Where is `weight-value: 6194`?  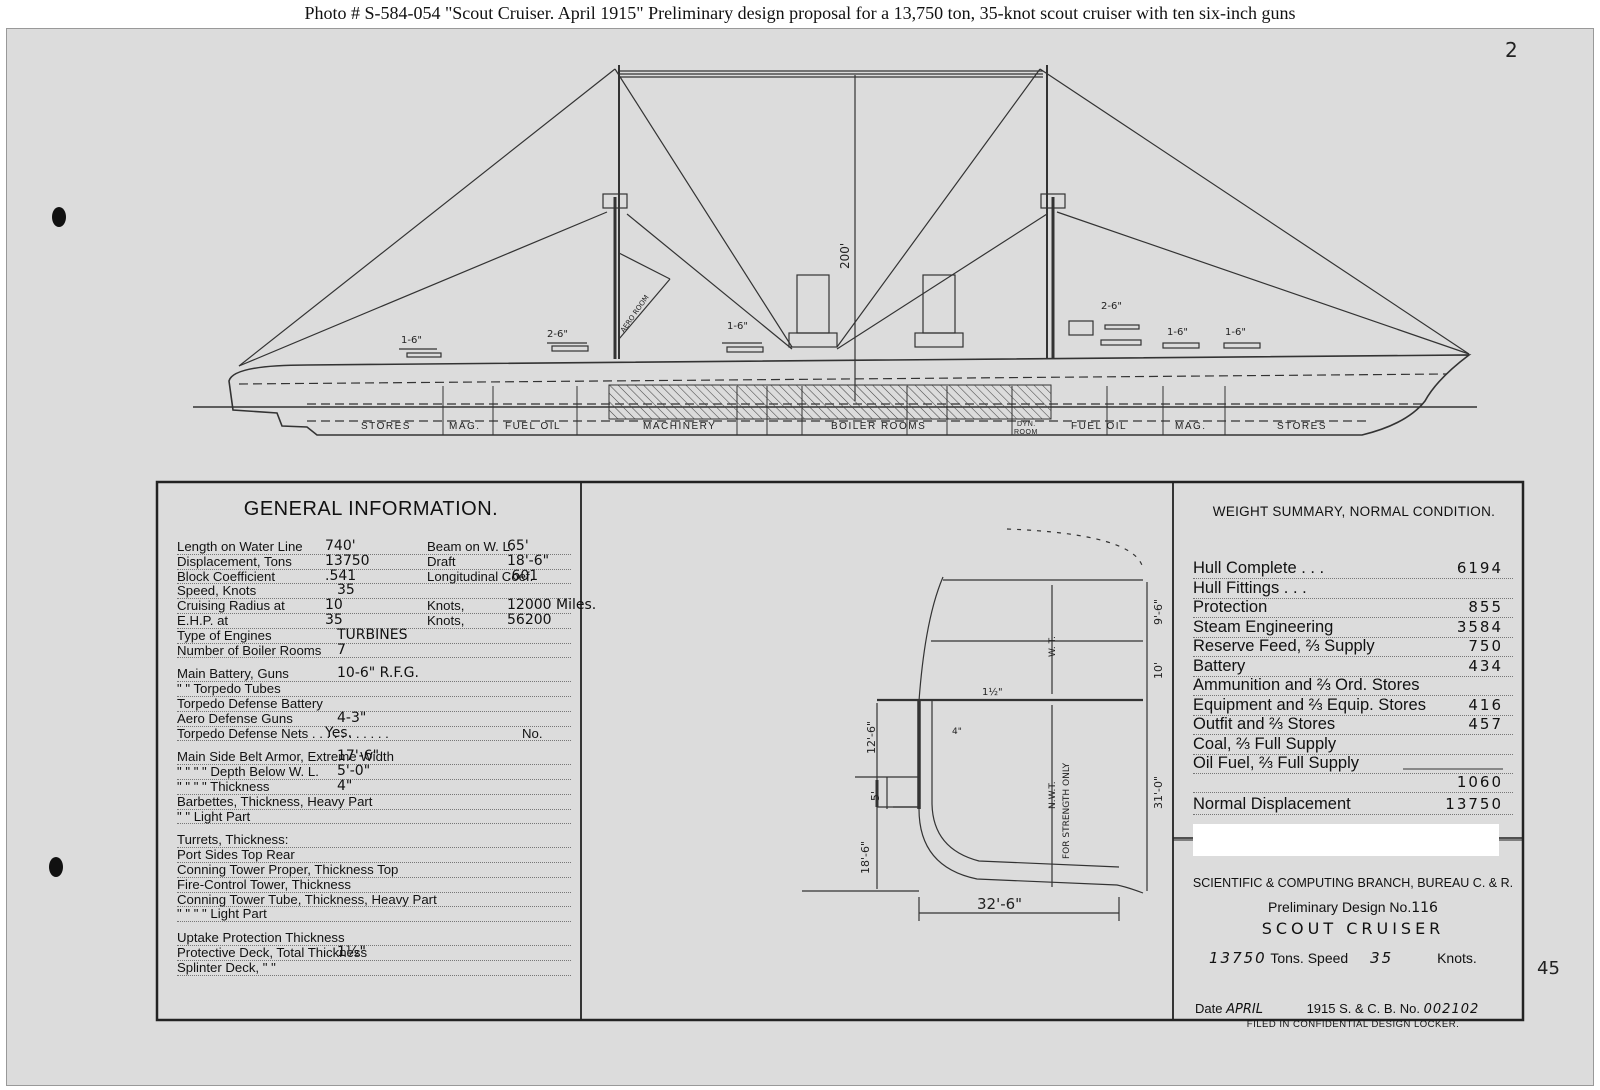 weight-value: 6194 is located at coordinates (1479, 568).